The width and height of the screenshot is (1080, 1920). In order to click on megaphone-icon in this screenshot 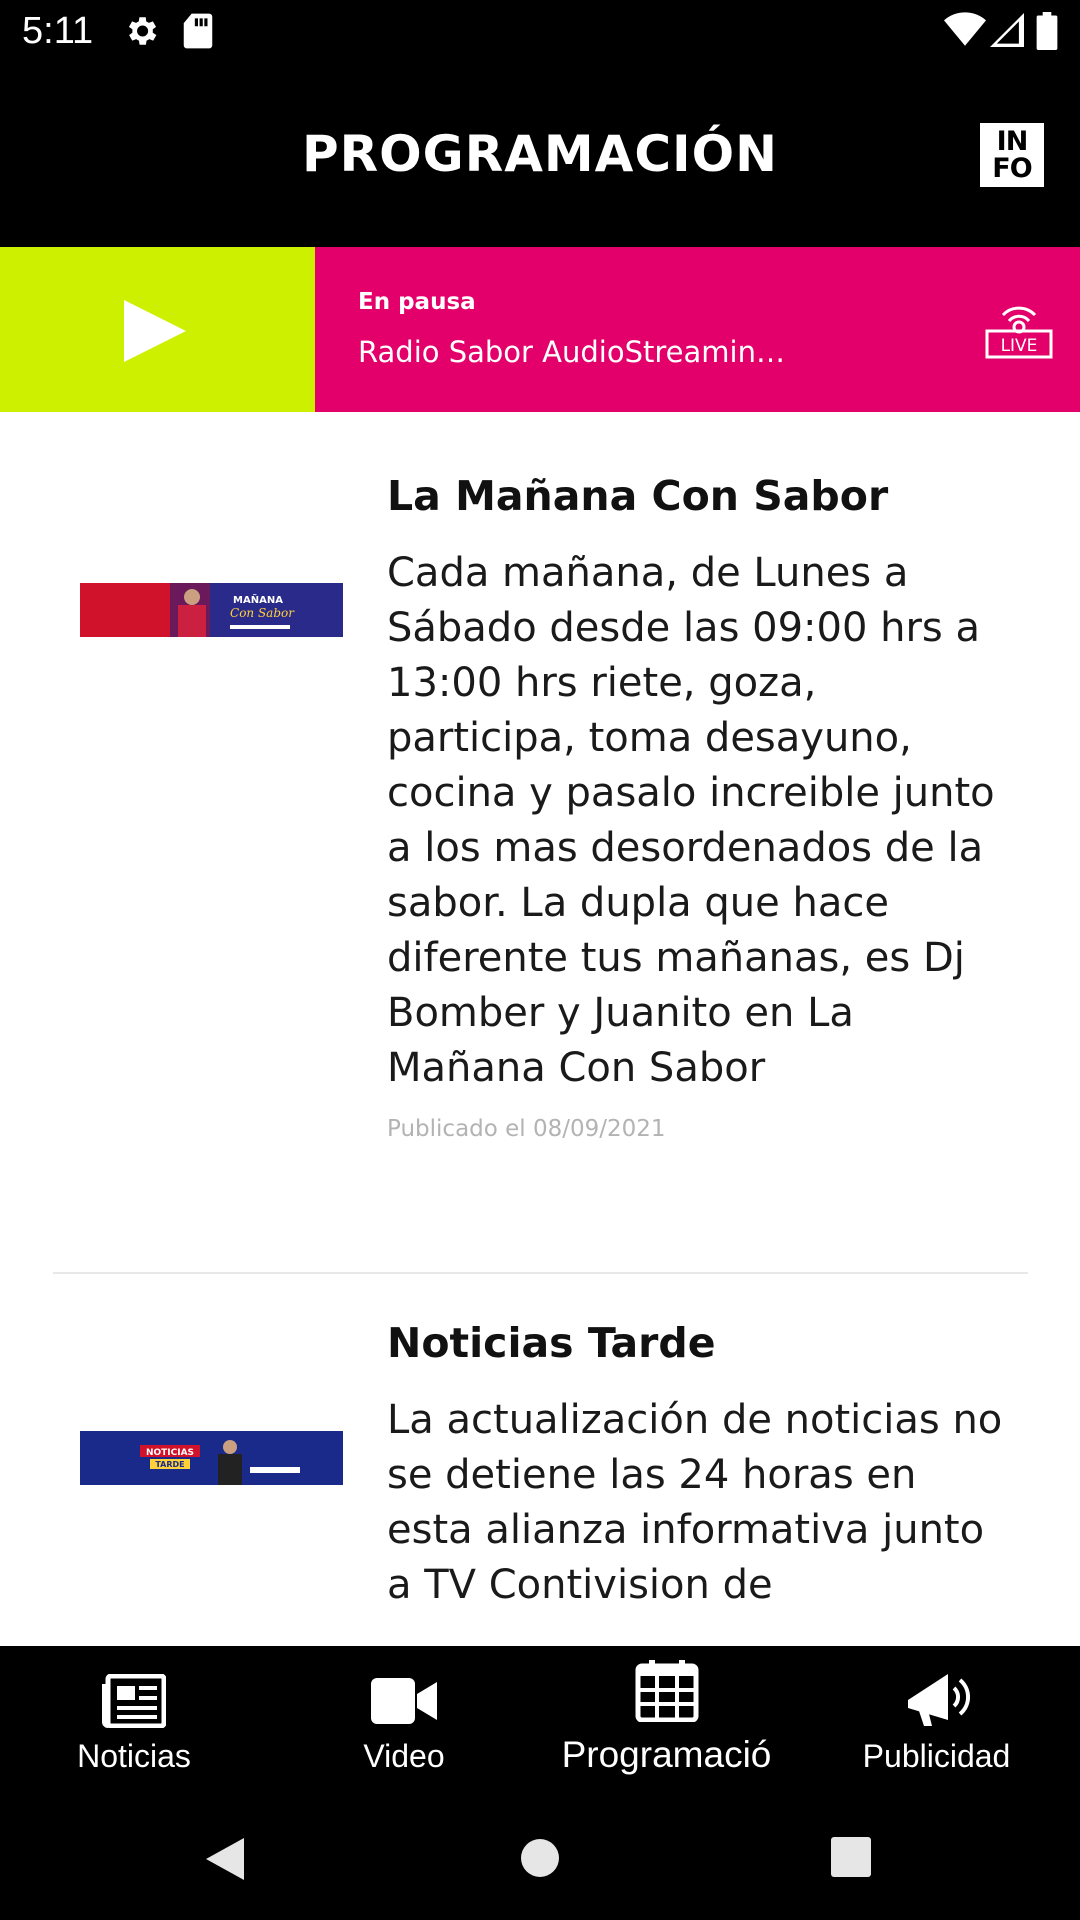, I will do `click(937, 1701)`.